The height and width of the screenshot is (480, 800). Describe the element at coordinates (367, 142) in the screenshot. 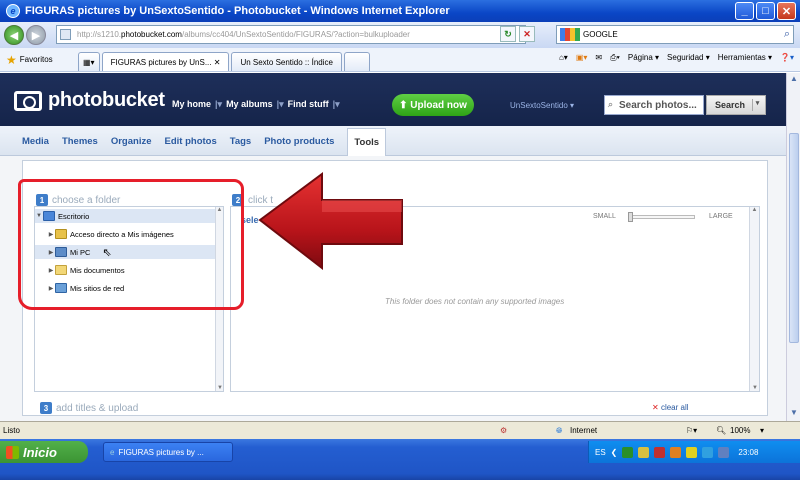

I see `tab-tools: Tools` at that location.